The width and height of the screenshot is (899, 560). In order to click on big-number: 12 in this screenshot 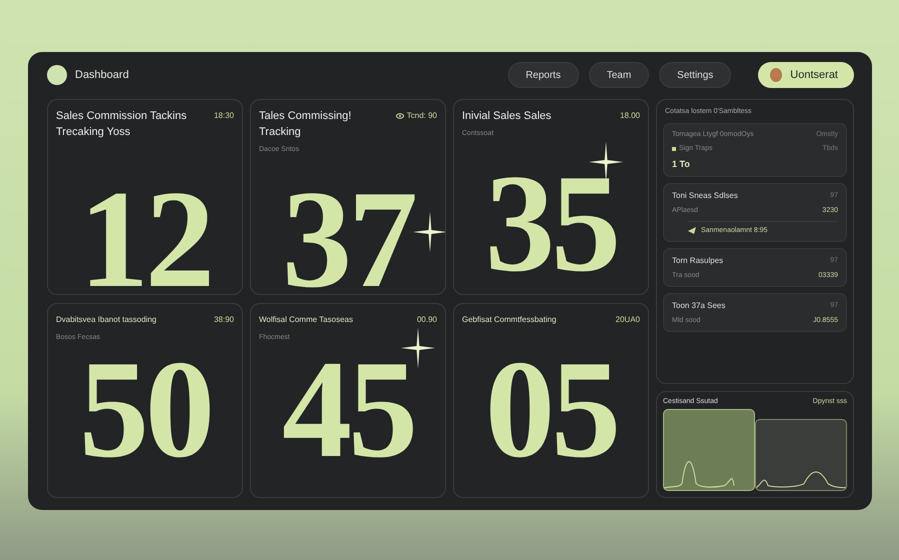, I will do `click(145, 235)`.